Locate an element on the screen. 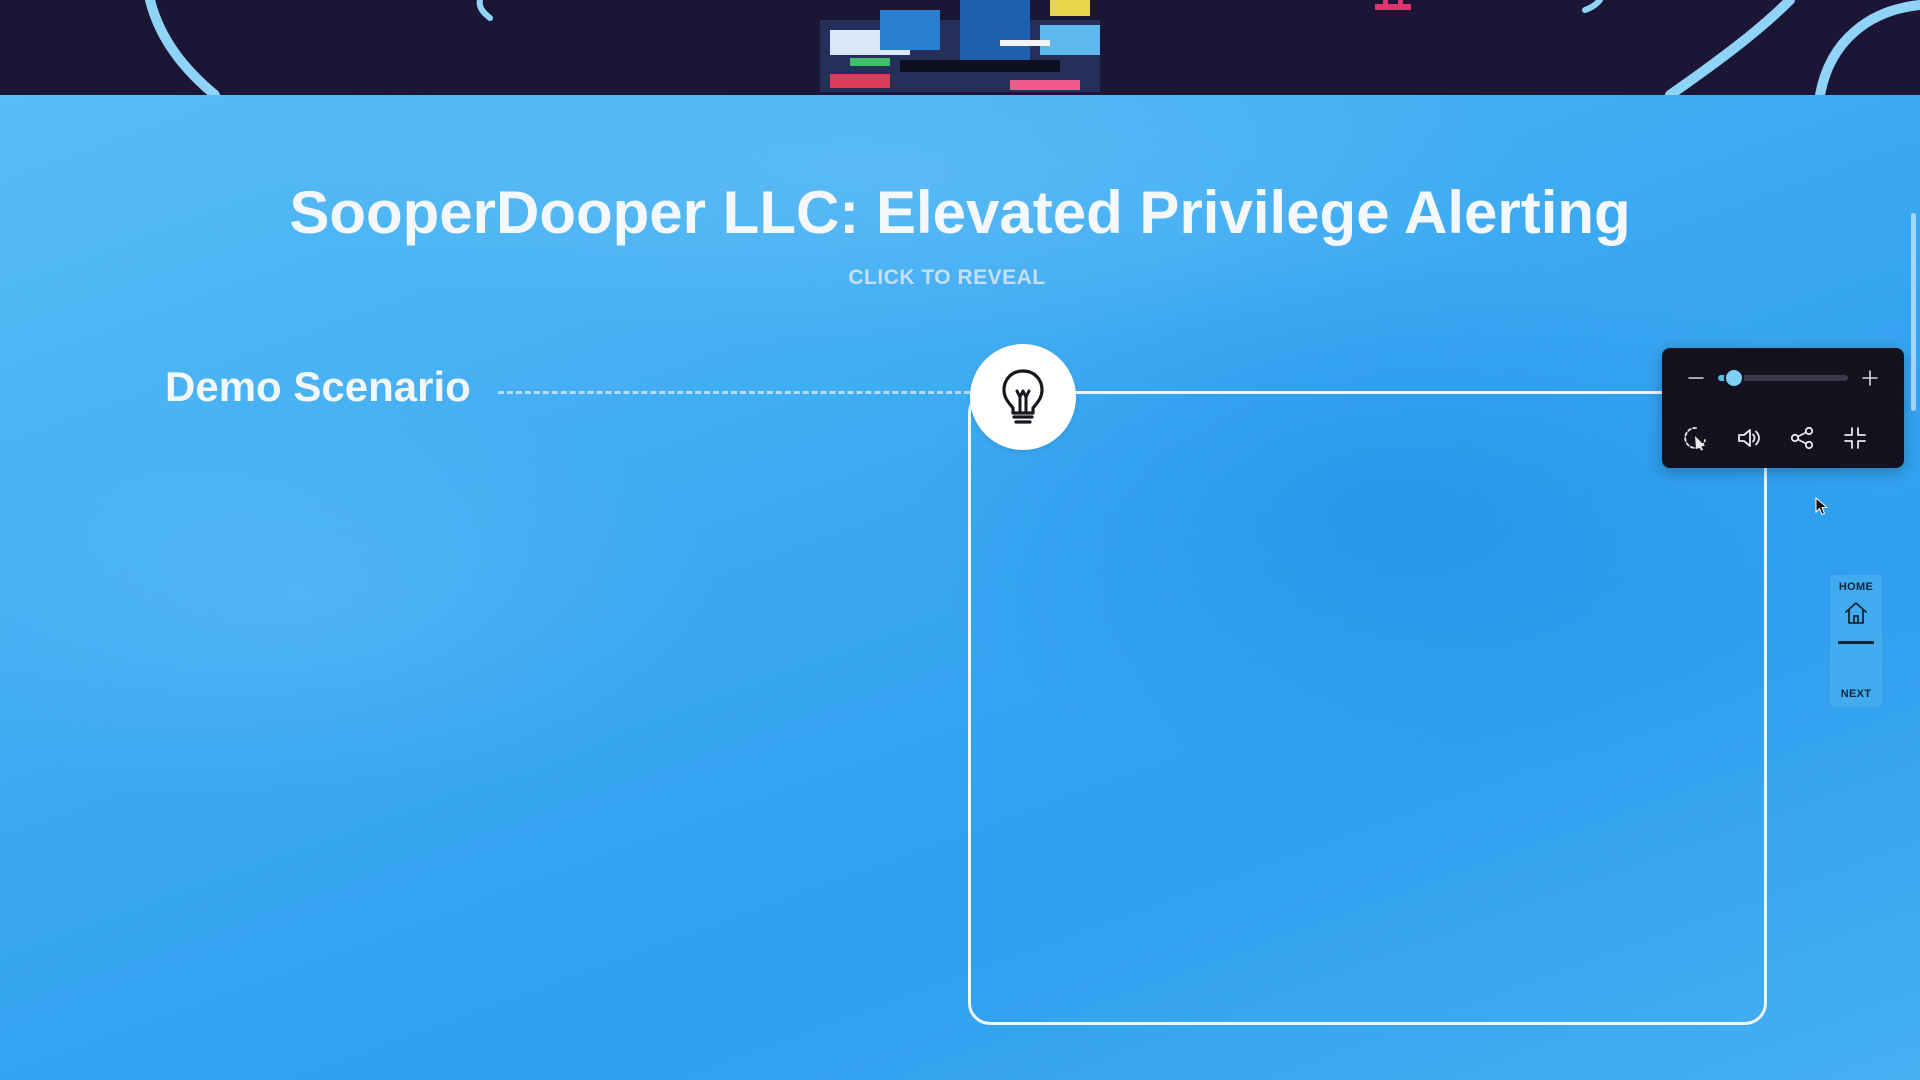  slide-navigation: HOME NEXT is located at coordinates (1856, 641).